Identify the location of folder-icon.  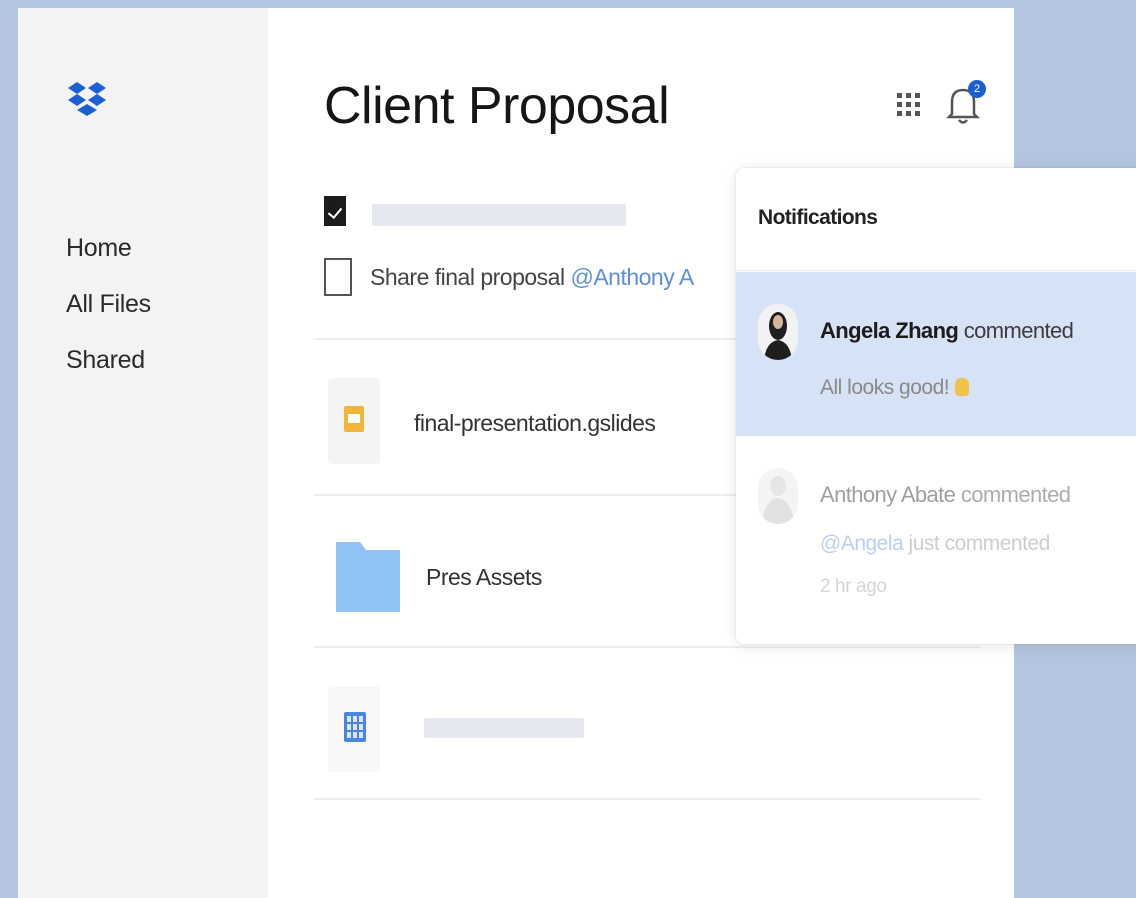
(368, 577).